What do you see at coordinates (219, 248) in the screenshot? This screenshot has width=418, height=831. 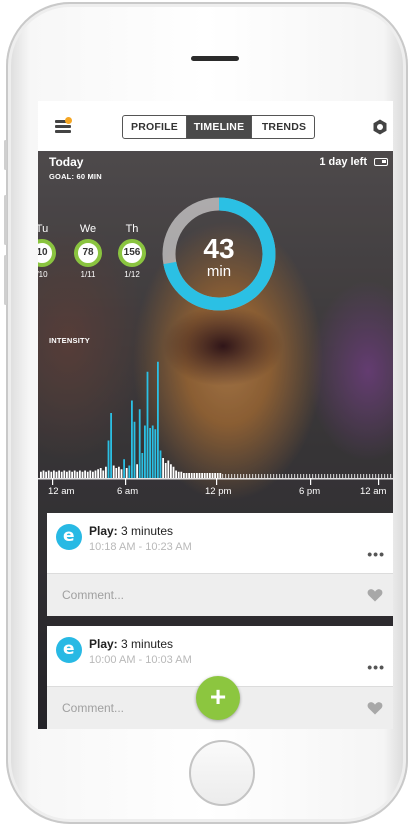 I see `goal-progress-value: 43` at bounding box center [219, 248].